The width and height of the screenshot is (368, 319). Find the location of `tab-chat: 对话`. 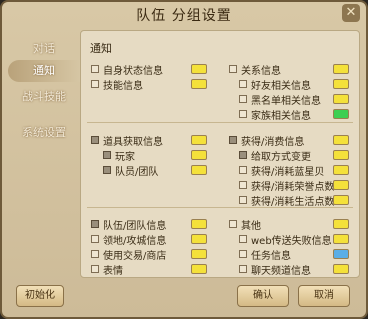

tab-chat: 对话 is located at coordinates (44, 49).